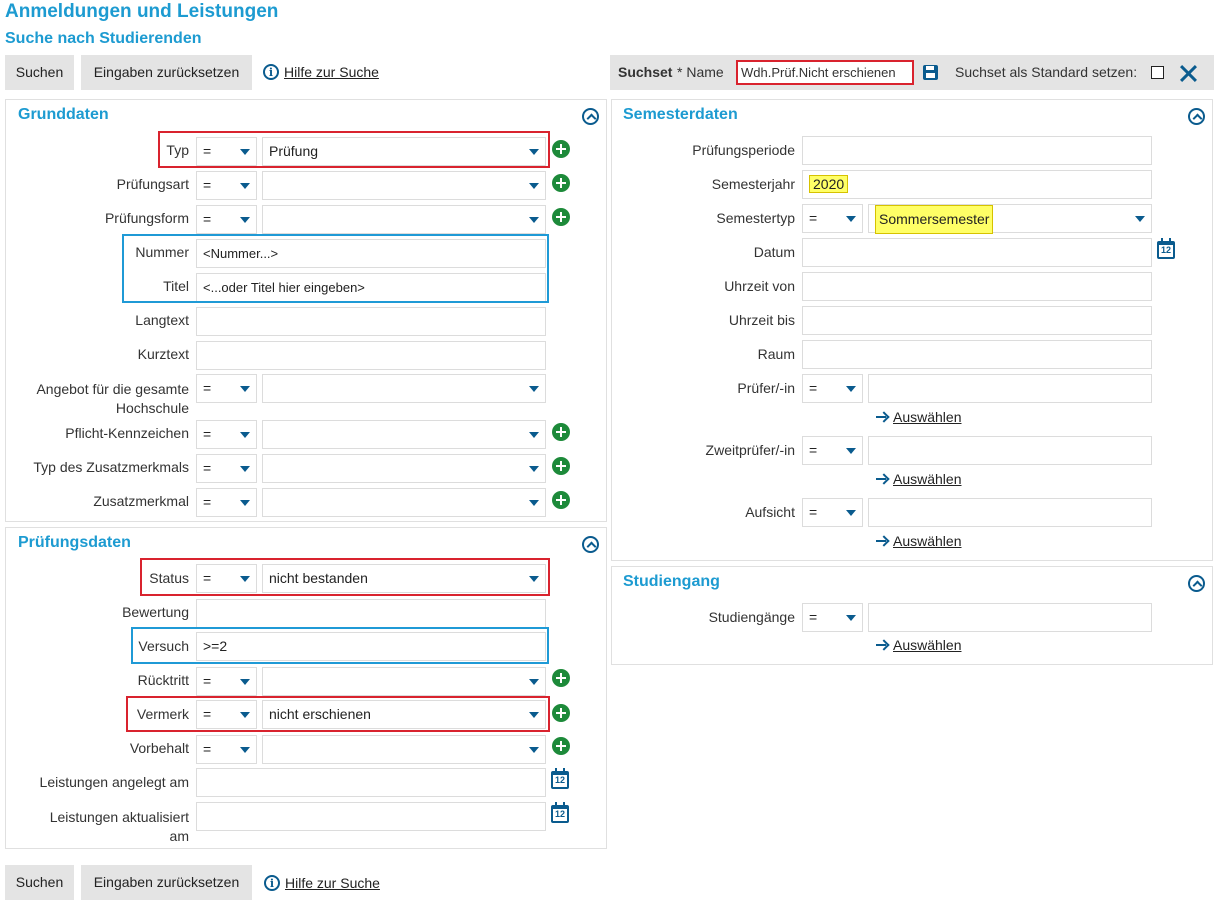 Image resolution: width=1216 pixels, height=905 pixels. What do you see at coordinates (1196, 583) in the screenshot?
I see `collapse-studiengang-icon` at bounding box center [1196, 583].